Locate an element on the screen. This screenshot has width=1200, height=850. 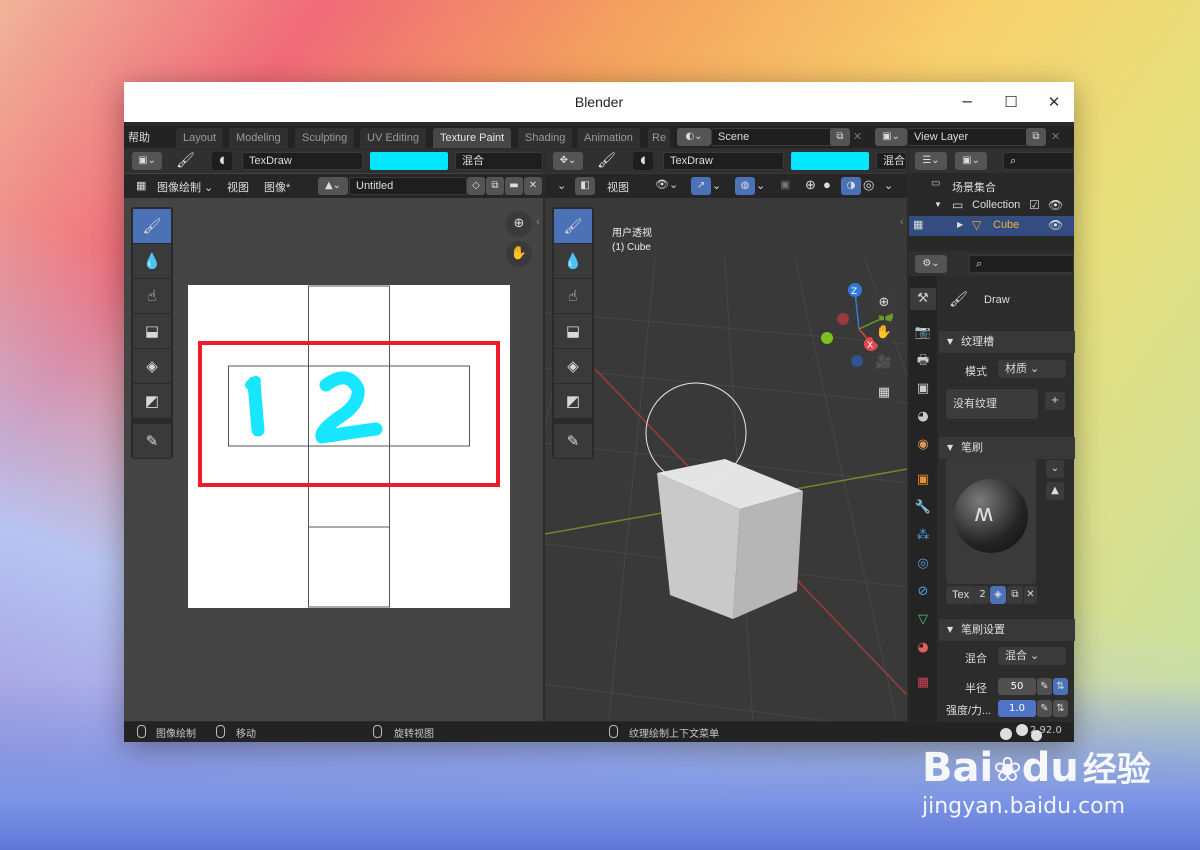
shading-rendered-icon: ◎ is located at coordinates (868, 185).